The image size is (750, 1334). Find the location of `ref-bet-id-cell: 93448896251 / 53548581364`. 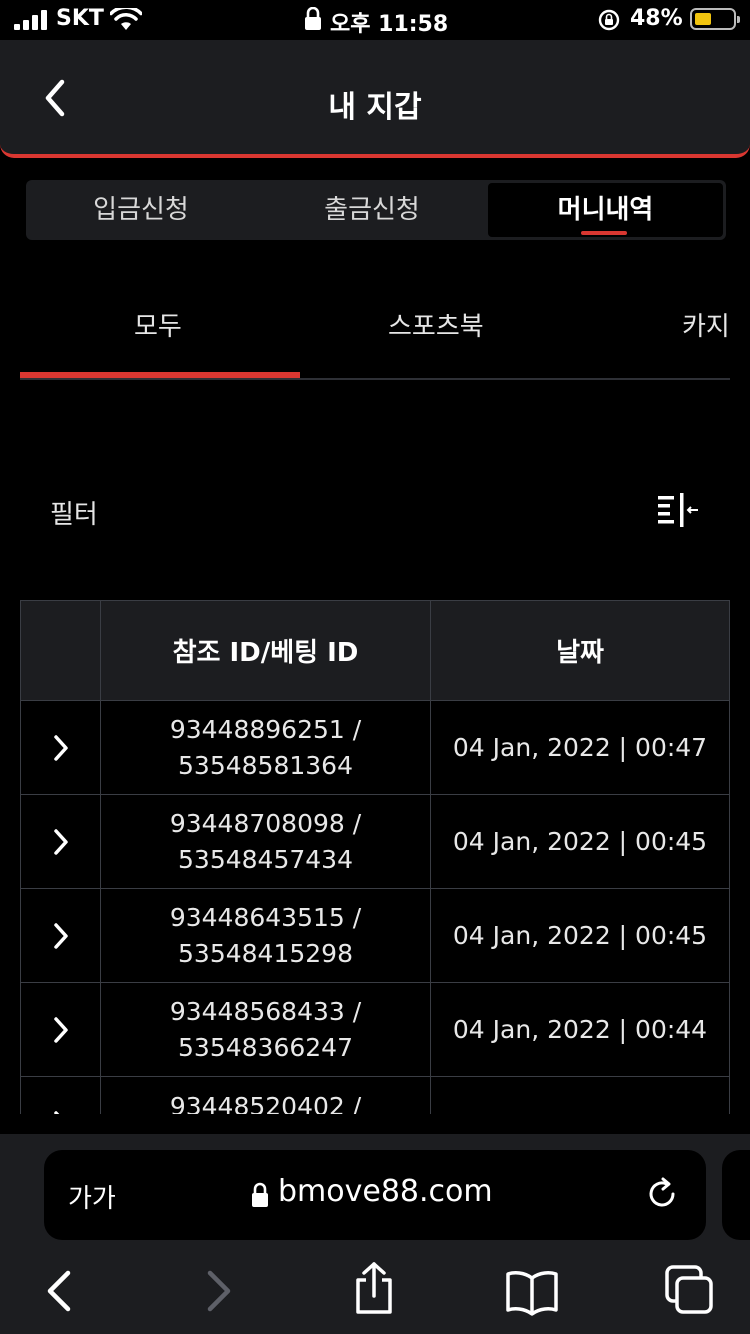

ref-bet-id-cell: 93448896251 / 53548581364 is located at coordinates (265, 747).